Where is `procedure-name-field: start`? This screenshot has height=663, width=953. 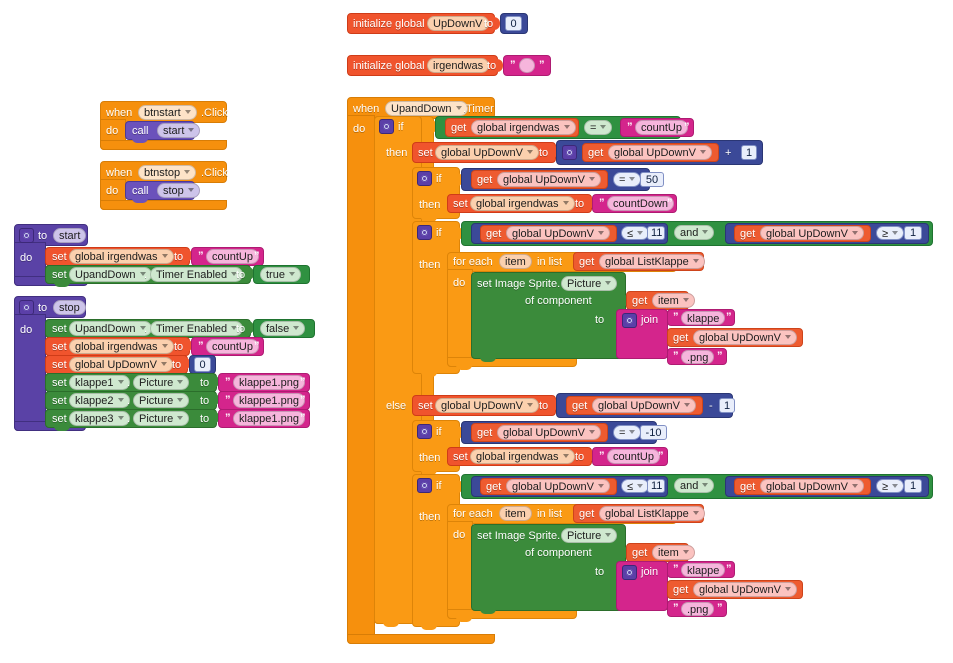
procedure-name-field: start is located at coordinates (70, 235).